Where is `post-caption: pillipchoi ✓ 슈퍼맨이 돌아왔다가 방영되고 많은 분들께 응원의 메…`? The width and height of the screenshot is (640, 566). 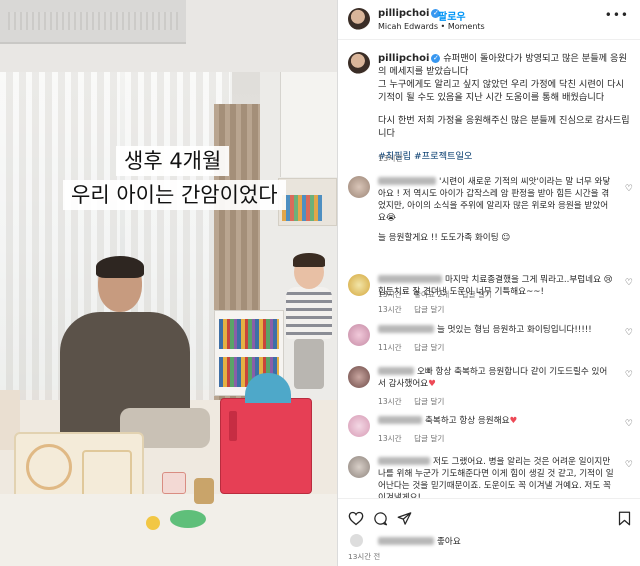 post-caption: pillipchoi ✓ 슈퍼맨이 돌아왔다가 방영되고 많은 분들께 응원의 메… is located at coordinates (504, 112).